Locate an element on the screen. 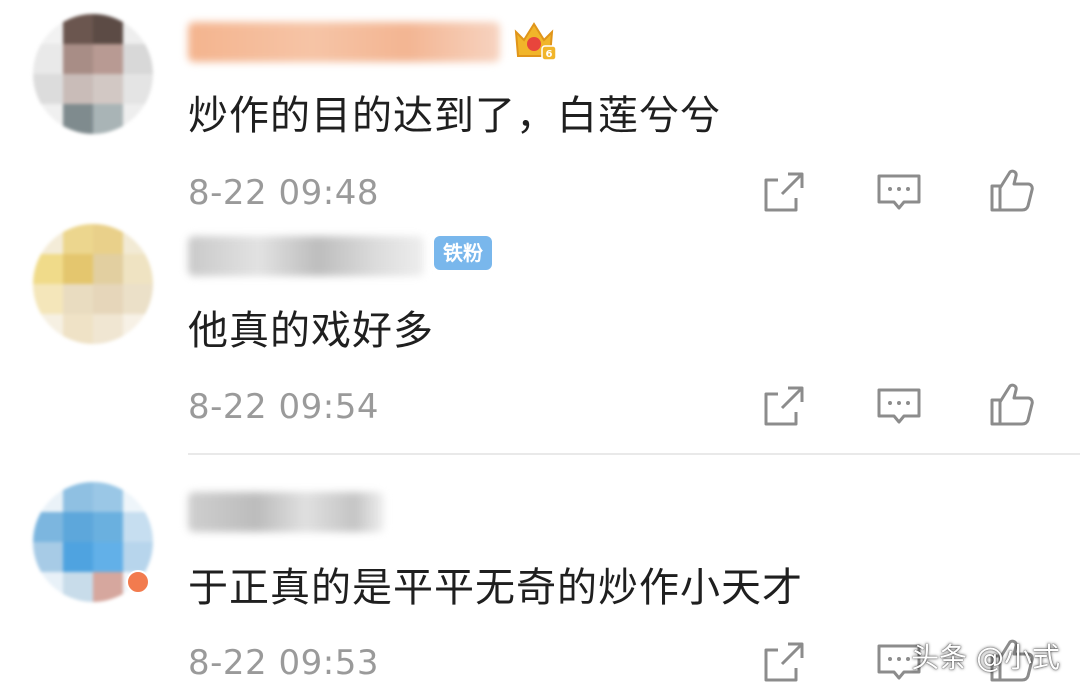 The height and width of the screenshot is (690, 1080). timestamp: 8-22 09:54 is located at coordinates (283, 407).